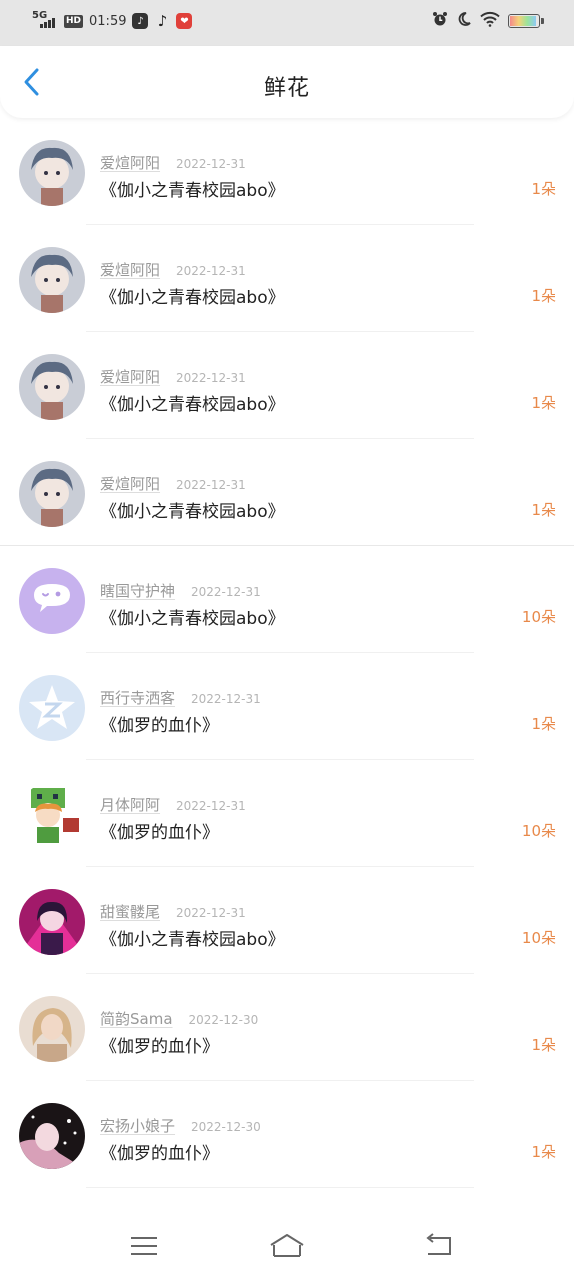  I want to click on home-icon, so click(287, 1245).